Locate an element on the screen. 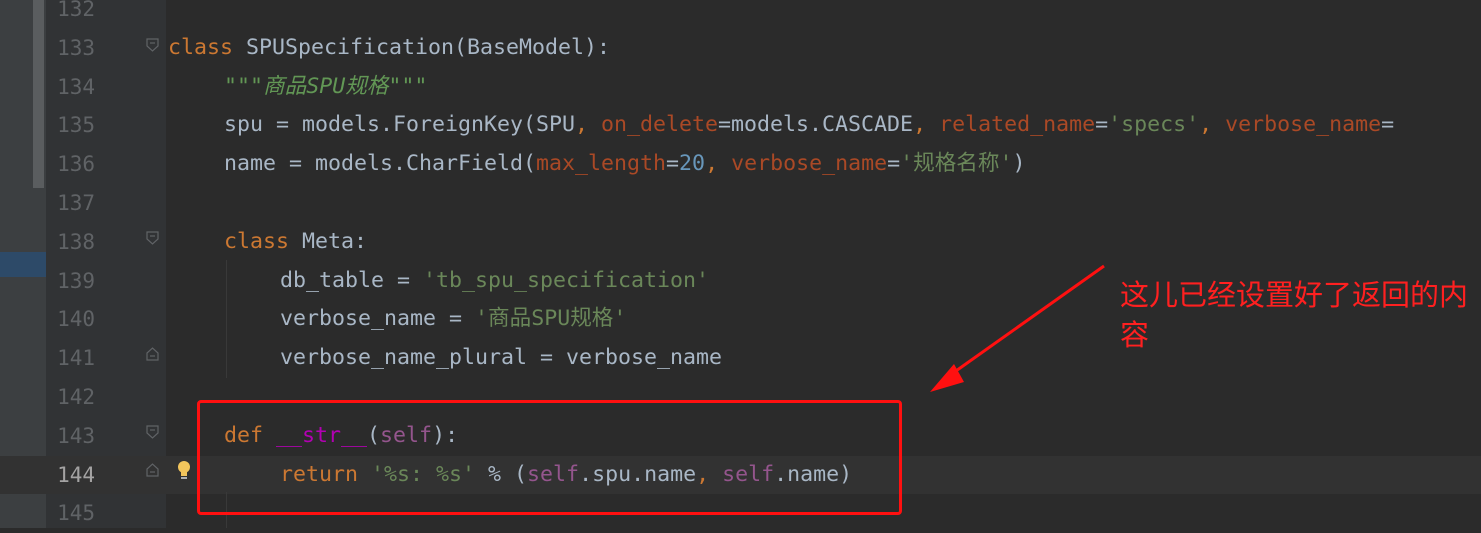 The height and width of the screenshot is (533, 1481). code-line: 132 is located at coordinates (740, 14).